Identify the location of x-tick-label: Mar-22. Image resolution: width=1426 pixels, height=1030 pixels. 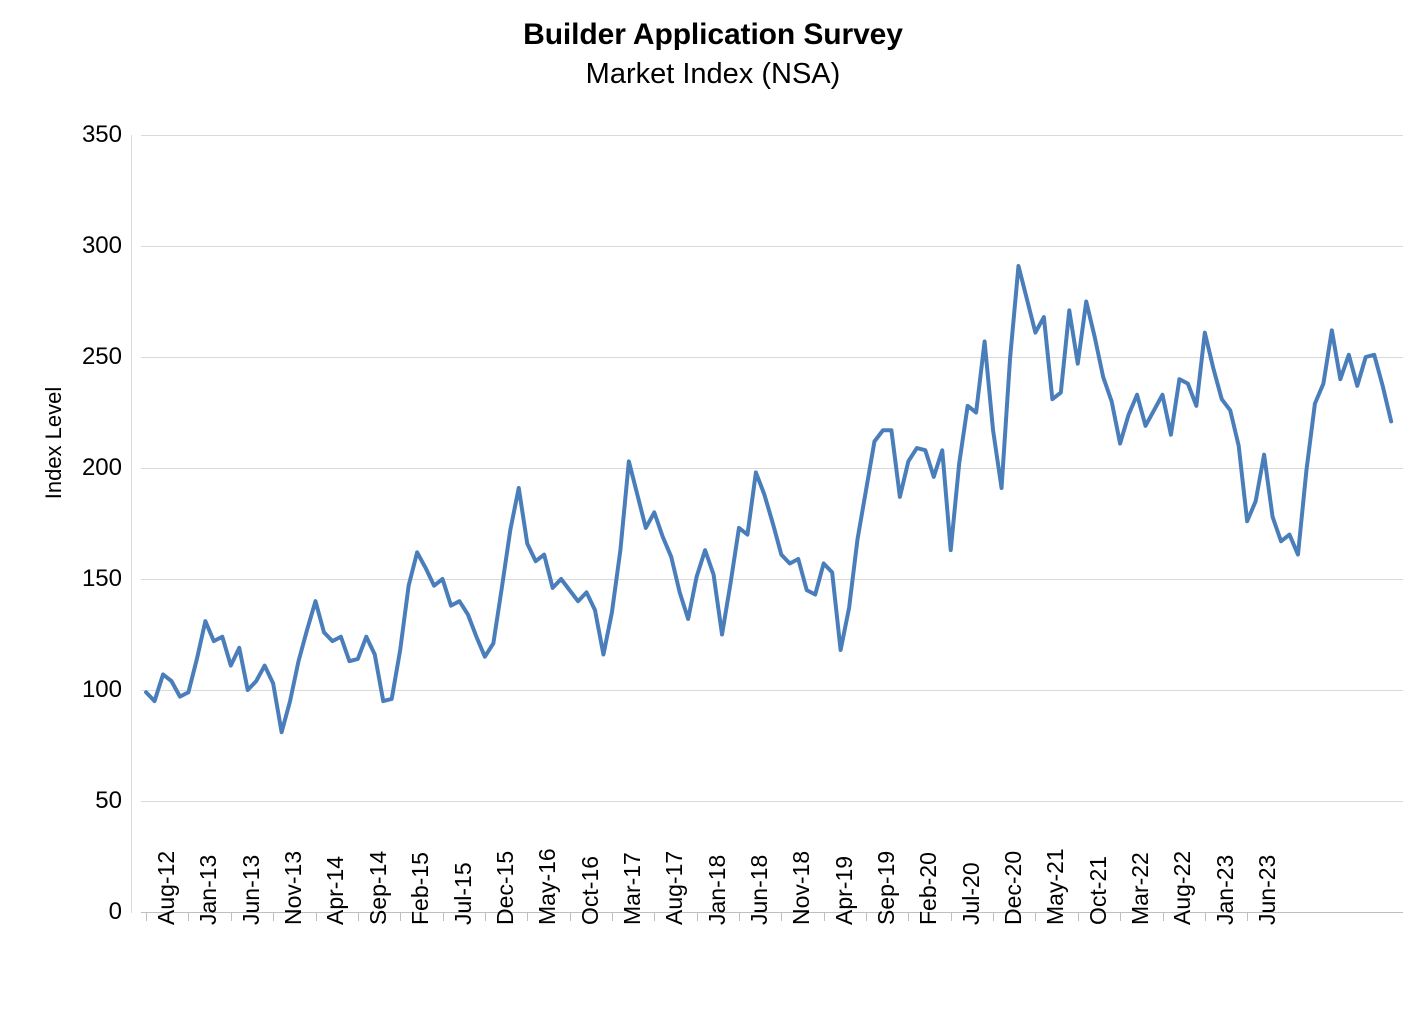
(1140, 888).